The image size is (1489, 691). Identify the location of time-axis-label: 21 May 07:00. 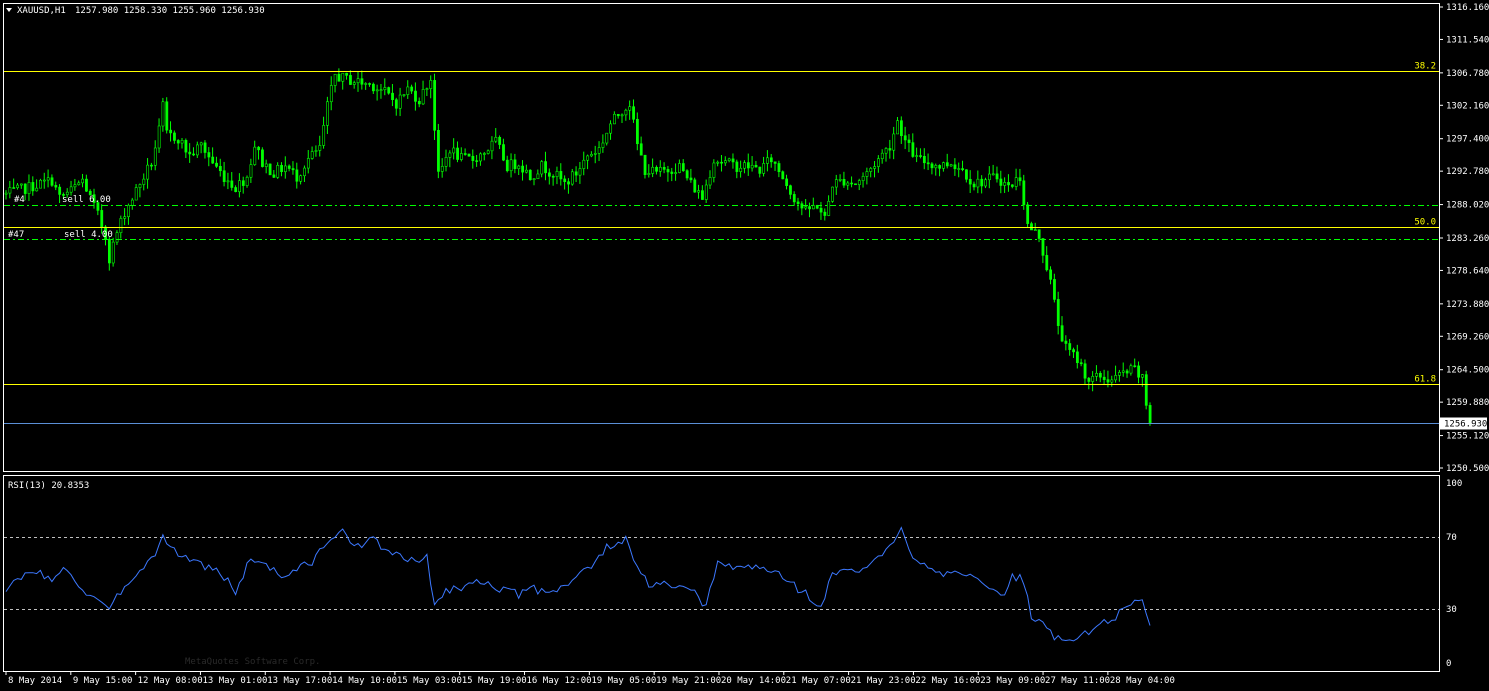
(818, 681).